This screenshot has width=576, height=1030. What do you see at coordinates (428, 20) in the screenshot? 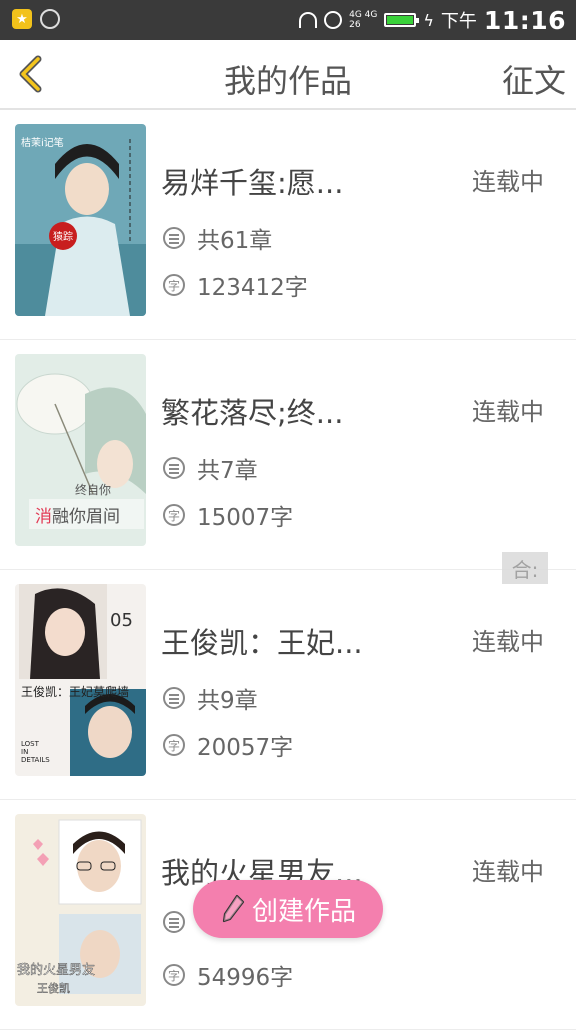
I see `charging-icon: ϟ` at bounding box center [428, 20].